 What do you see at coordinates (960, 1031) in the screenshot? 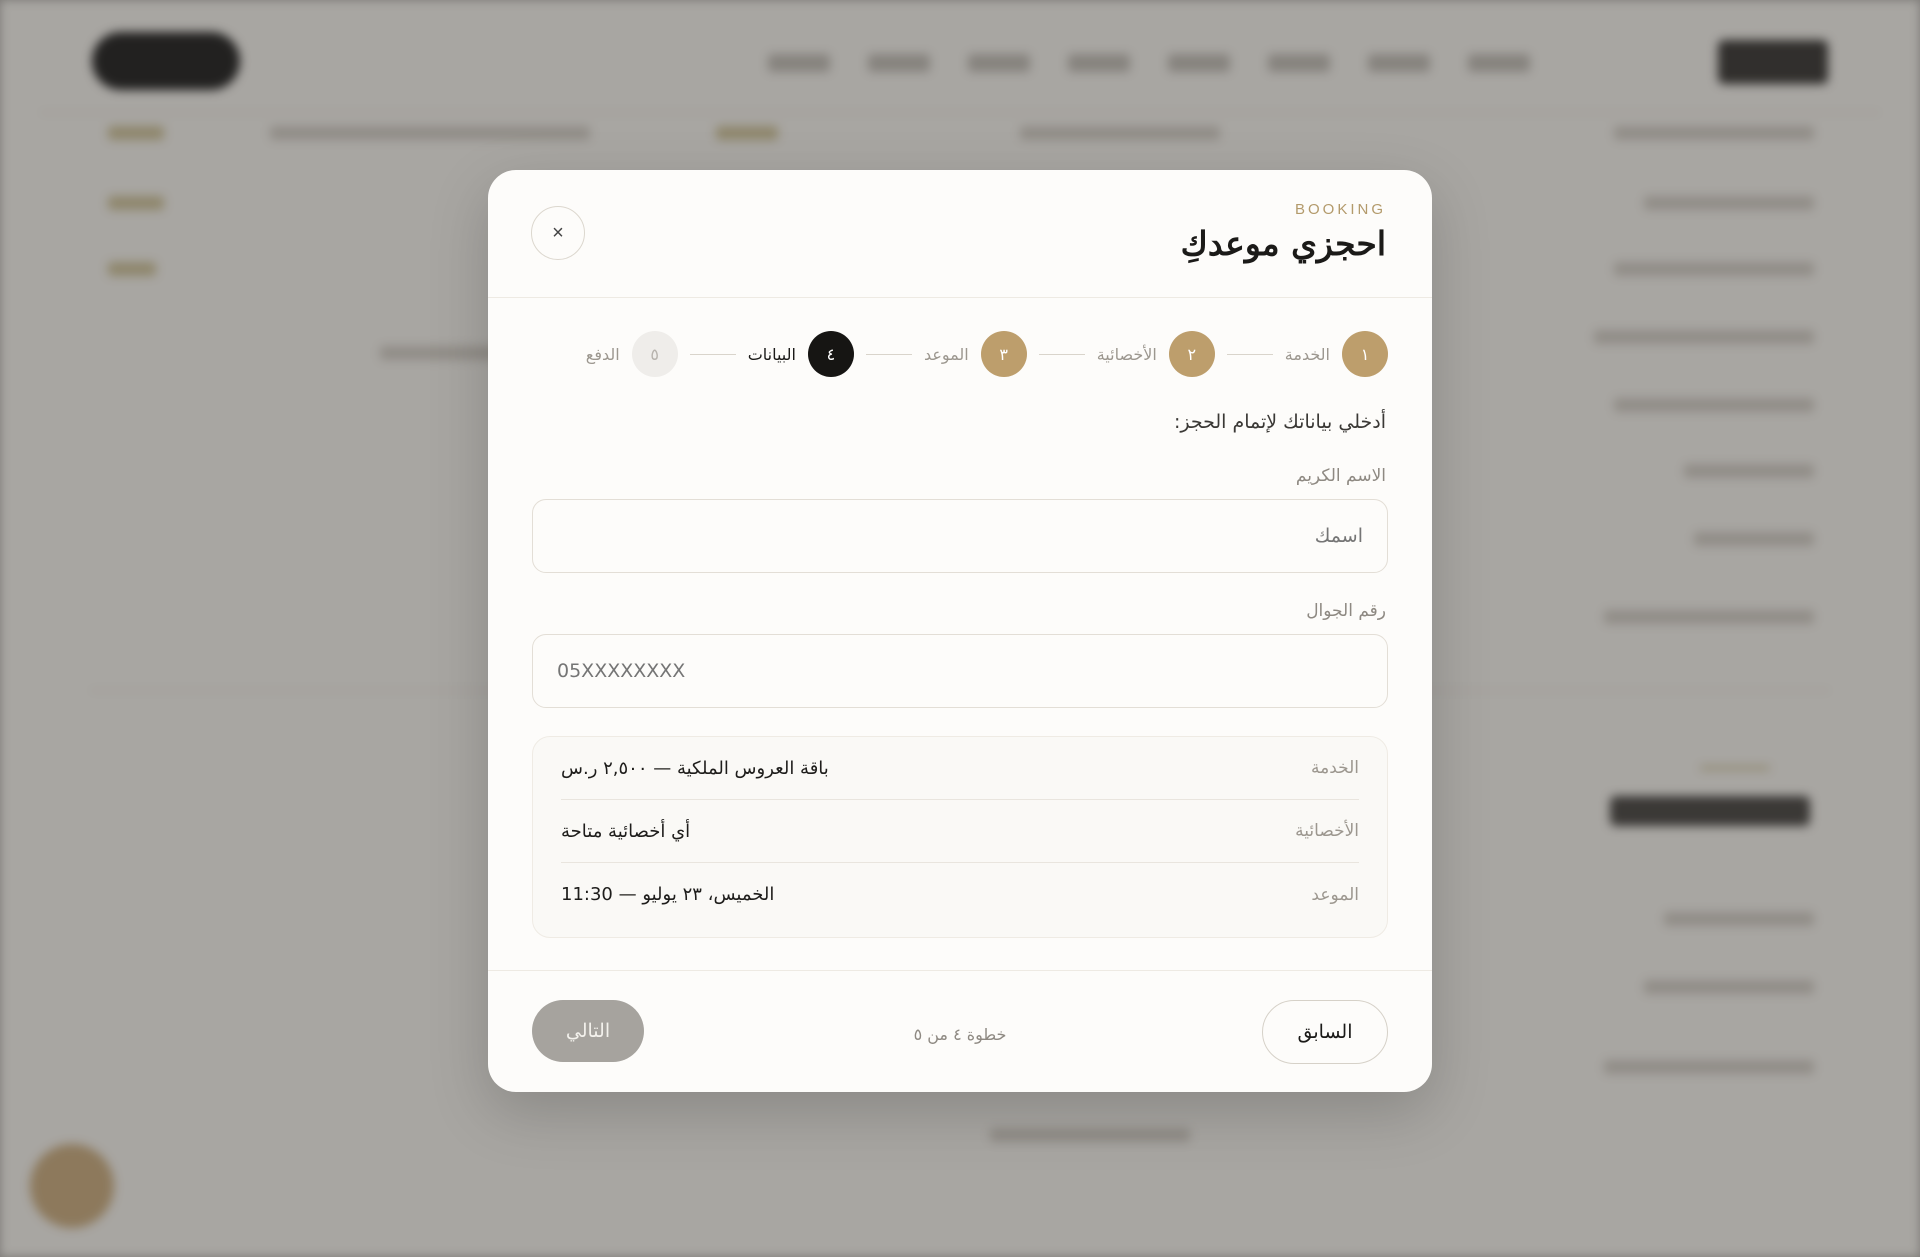
I see `modal-footer: السابق خطوة ٤ من ٥ التالي` at bounding box center [960, 1031].